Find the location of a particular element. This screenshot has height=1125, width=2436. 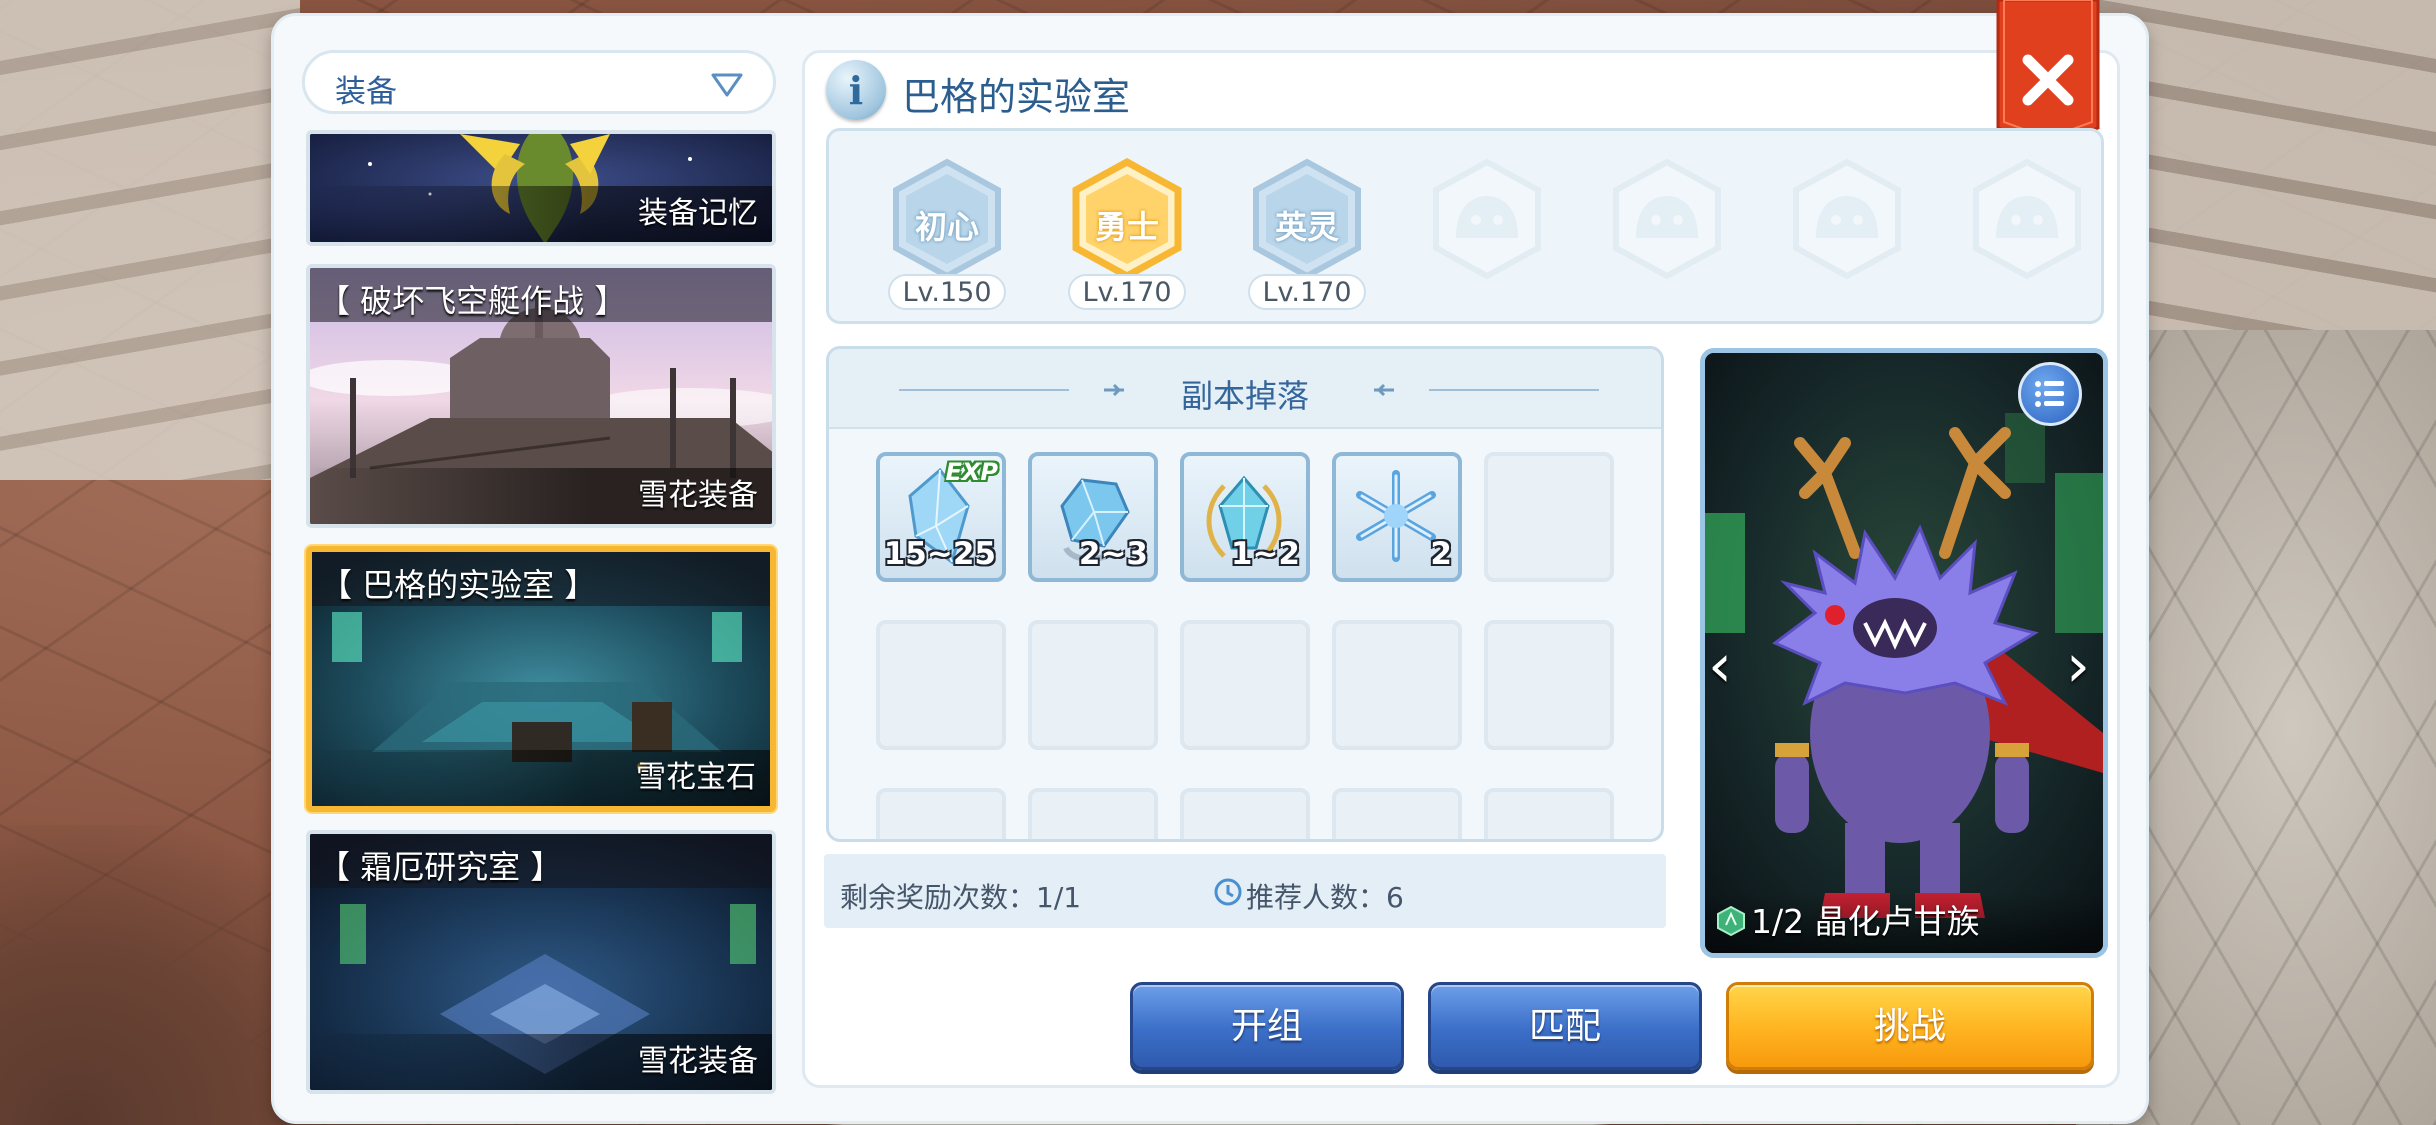

list-icon is located at coordinates (2049, 394).